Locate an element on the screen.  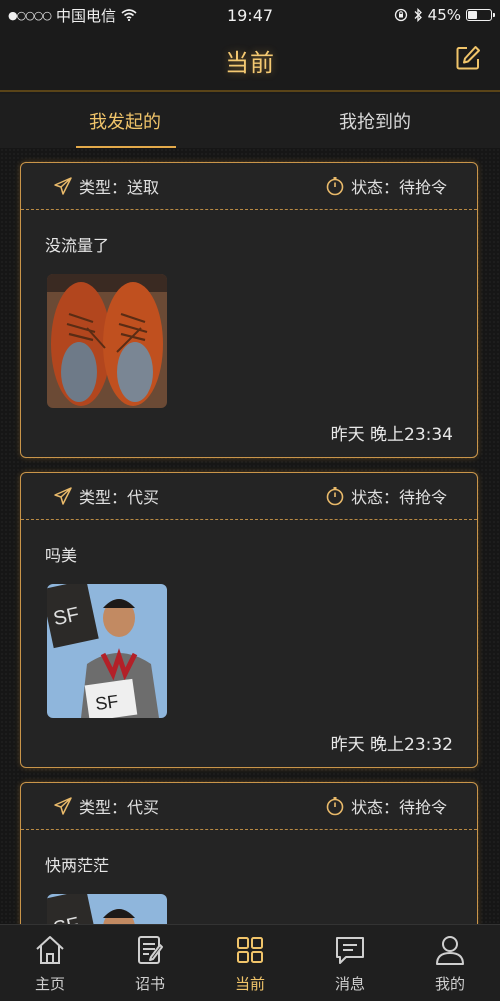
tab-home-label: 主页 is located at coordinates (49, 984).